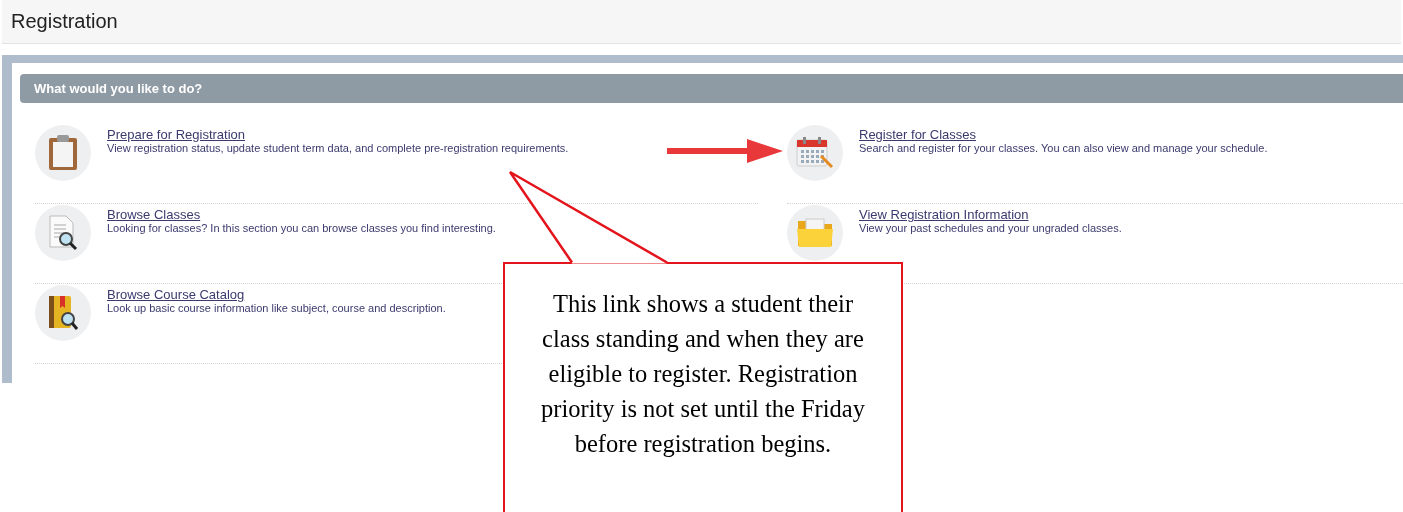  Describe the element at coordinates (990, 214) in the screenshot. I see `action-link: View Registration Information` at that location.